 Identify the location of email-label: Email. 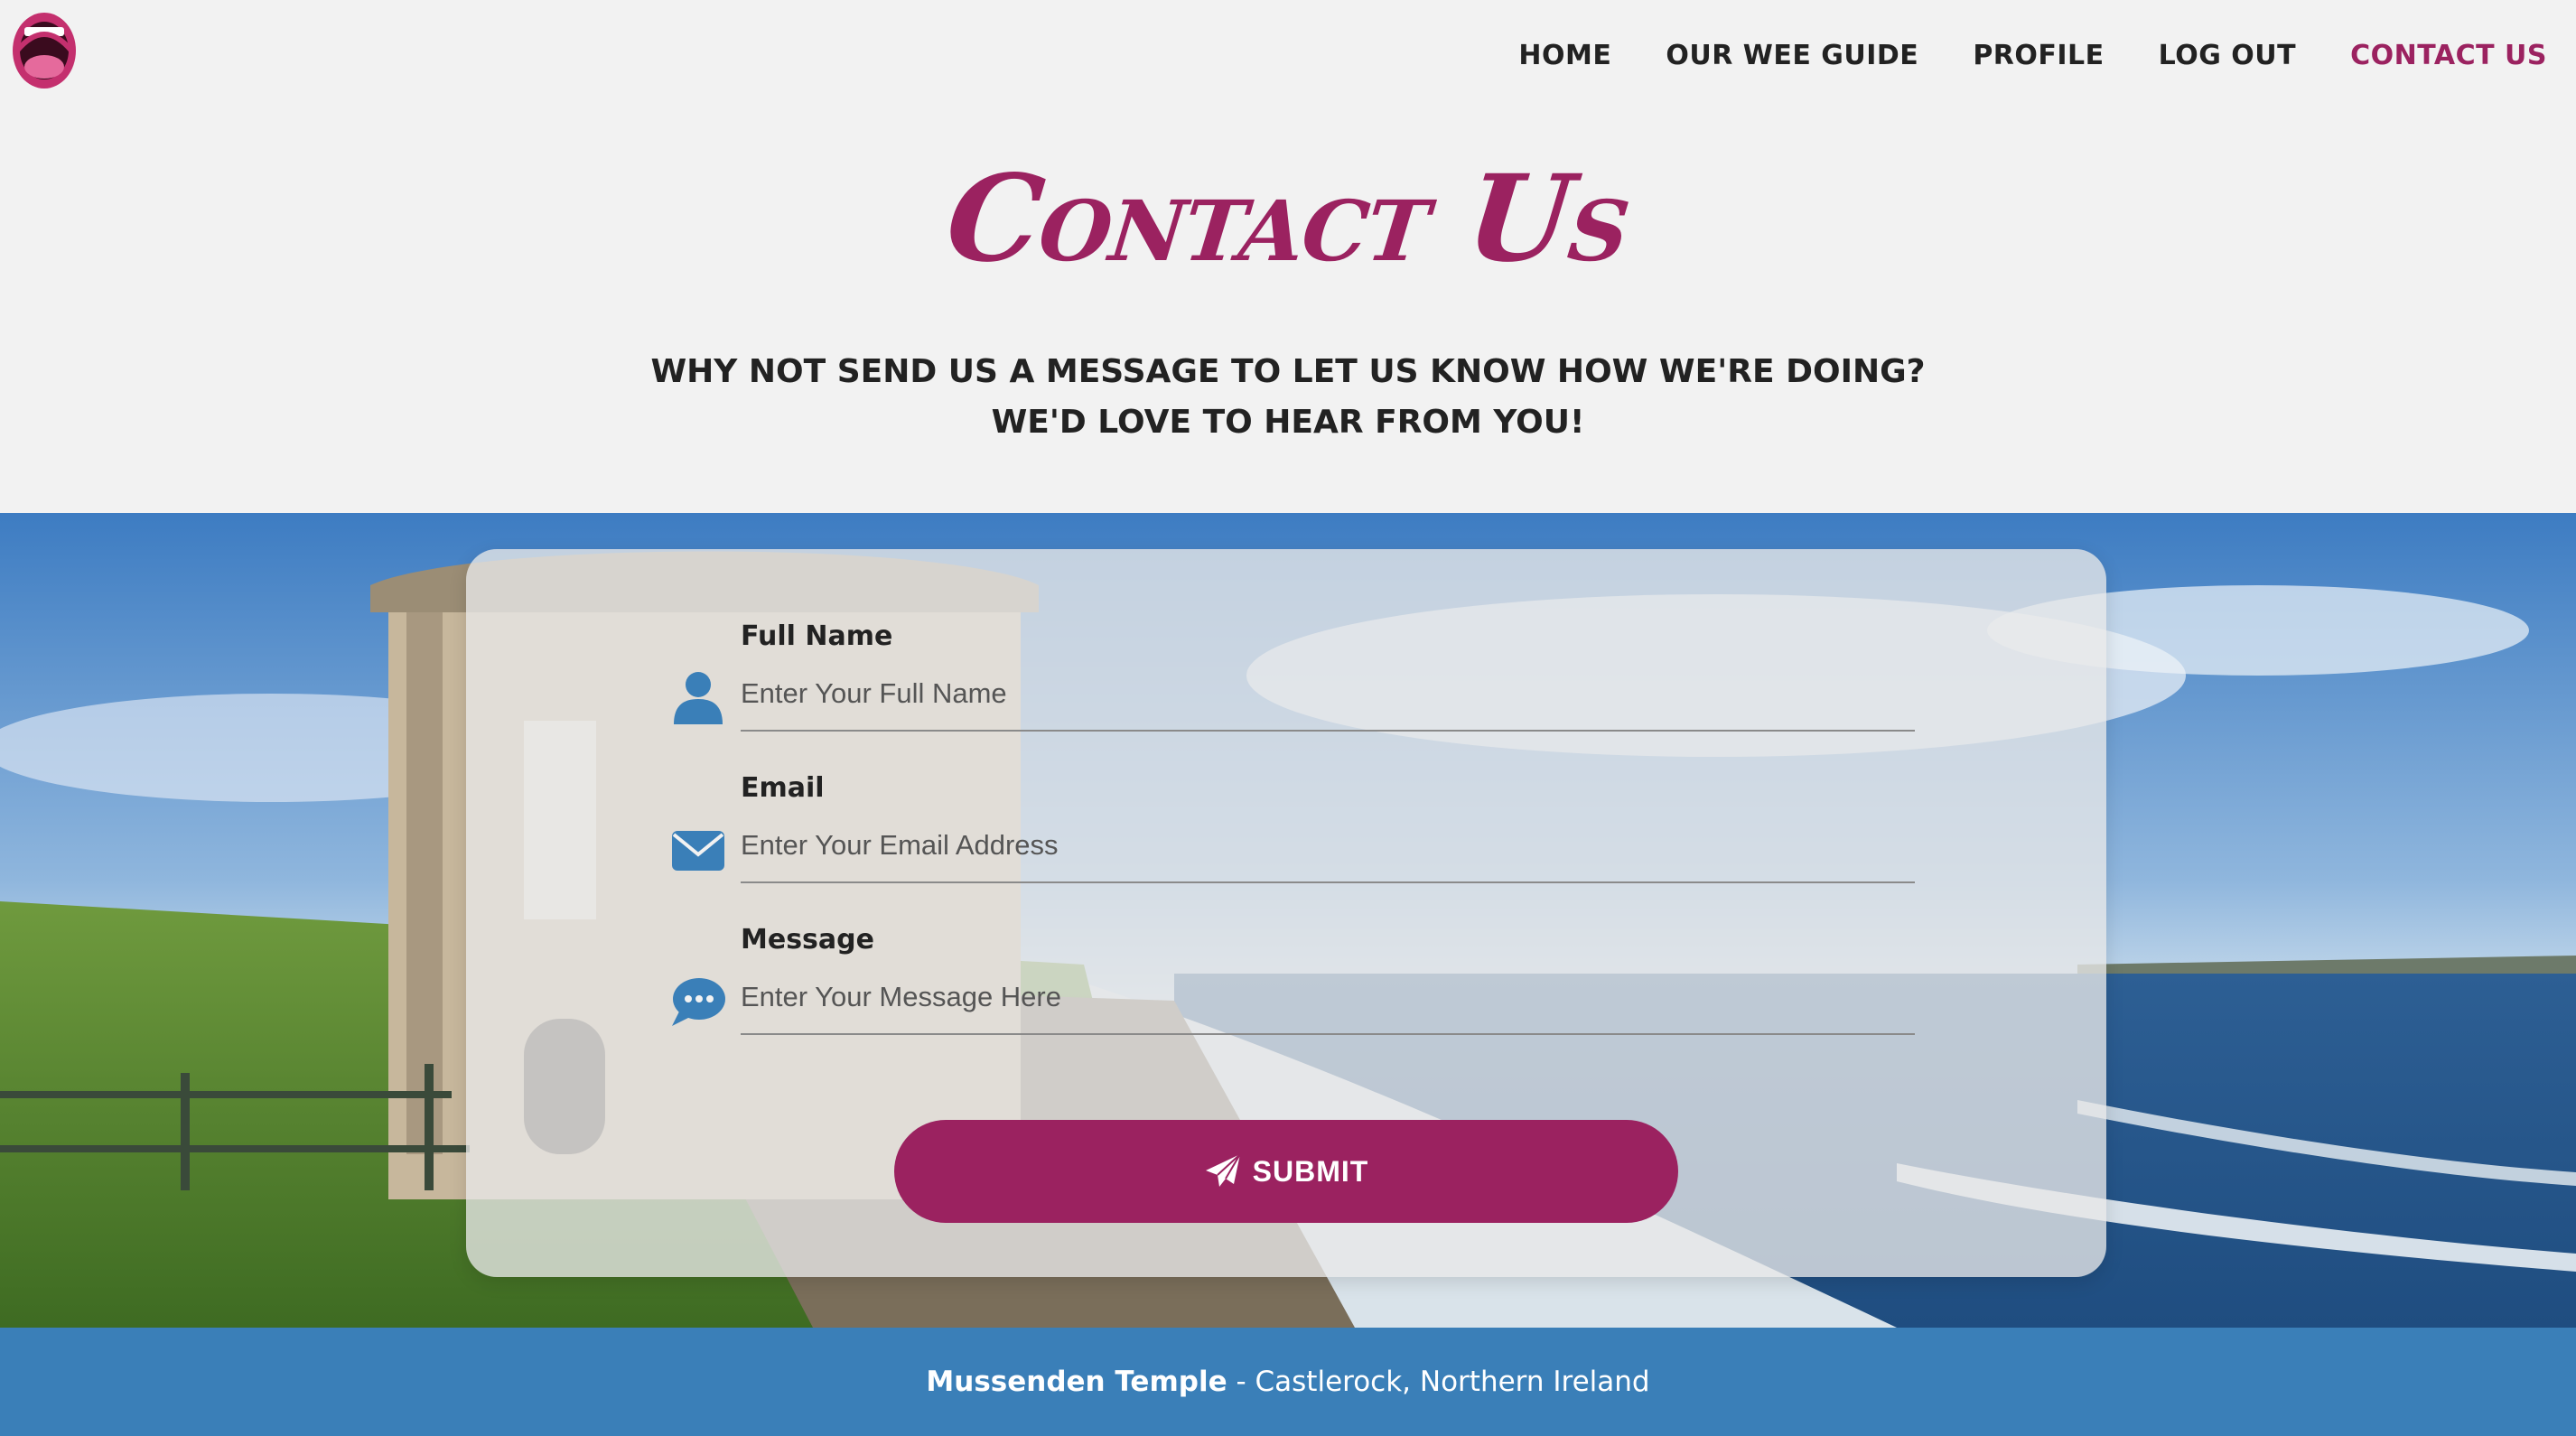
(783, 788).